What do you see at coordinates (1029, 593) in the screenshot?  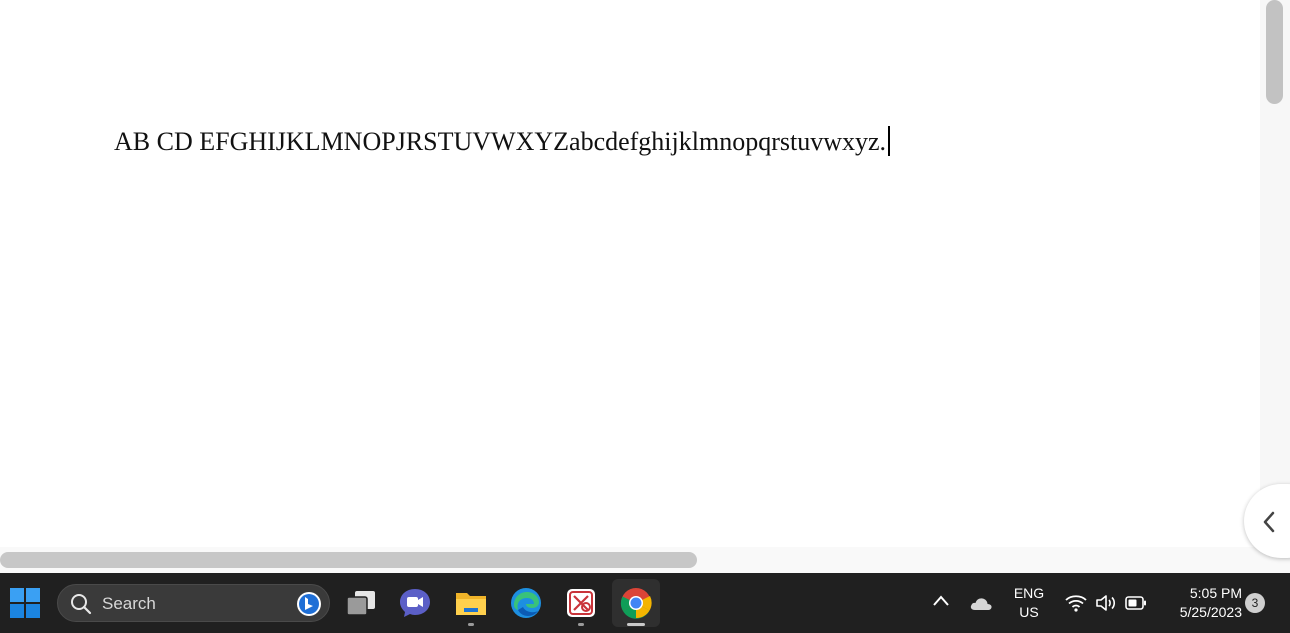 I see `language-code: ENG` at bounding box center [1029, 593].